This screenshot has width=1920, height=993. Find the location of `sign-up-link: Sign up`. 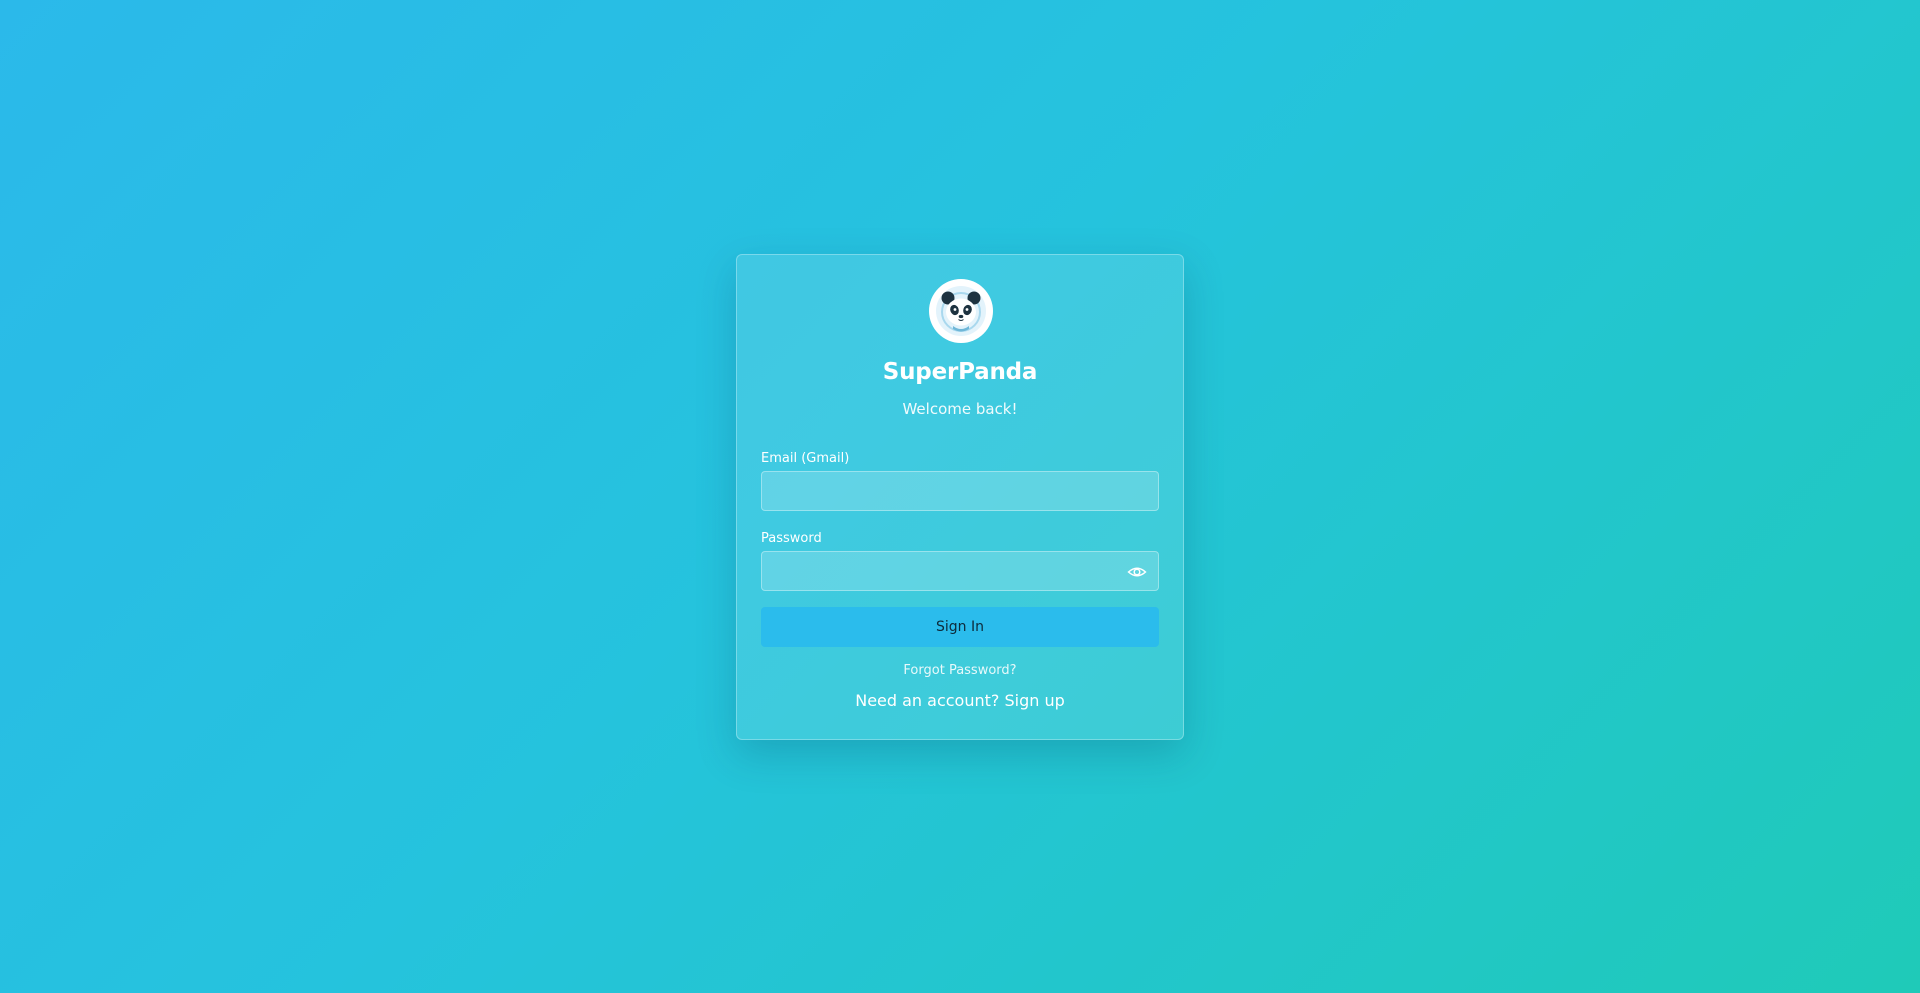

sign-up-link: Sign up is located at coordinates (1034, 700).